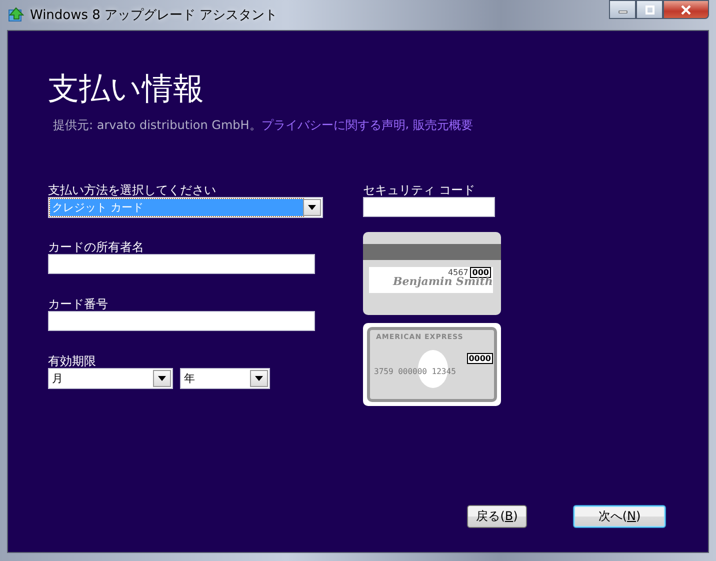  I want to click on expiry-dropdown: 月, so click(110, 378).